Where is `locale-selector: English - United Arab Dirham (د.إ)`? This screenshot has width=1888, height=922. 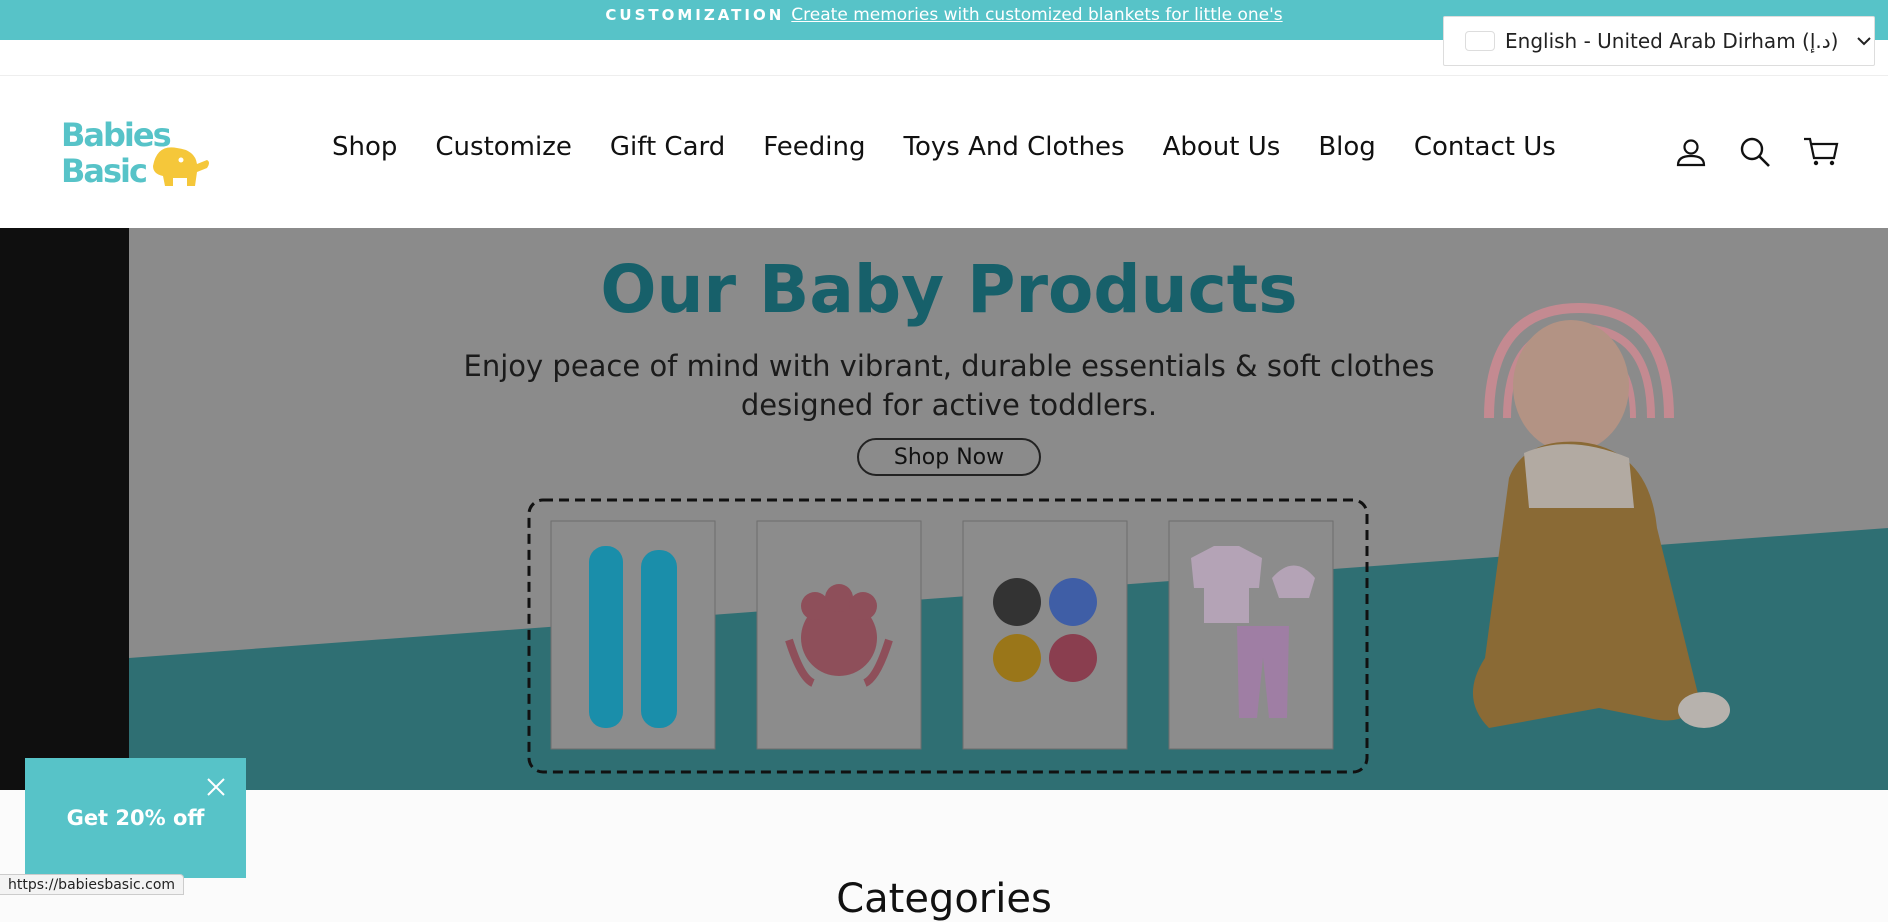 locale-selector: English - United Arab Dirham (د.إ) is located at coordinates (1659, 41).